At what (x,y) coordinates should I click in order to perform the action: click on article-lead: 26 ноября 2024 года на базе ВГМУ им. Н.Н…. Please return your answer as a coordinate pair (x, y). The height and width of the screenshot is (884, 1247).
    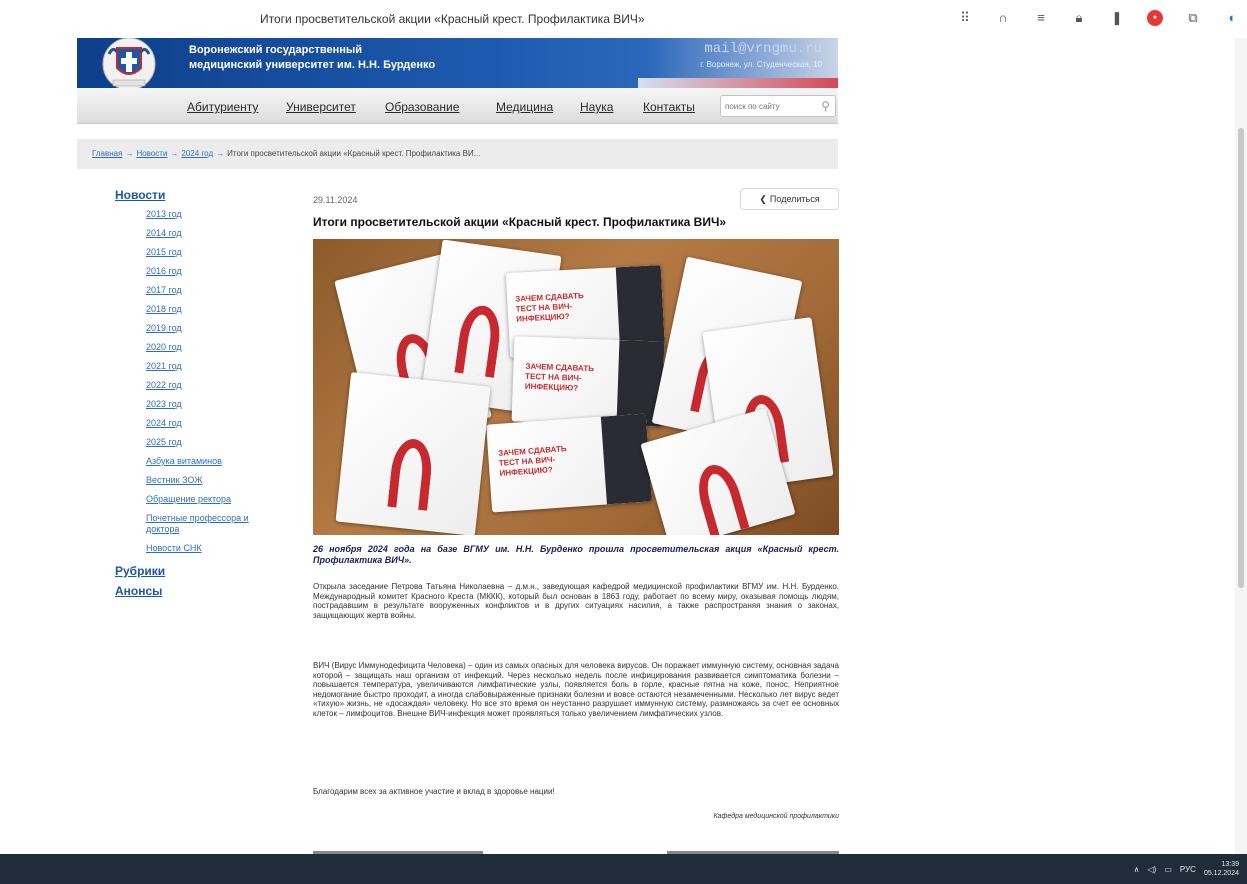
    Looking at the image, I should click on (576, 554).